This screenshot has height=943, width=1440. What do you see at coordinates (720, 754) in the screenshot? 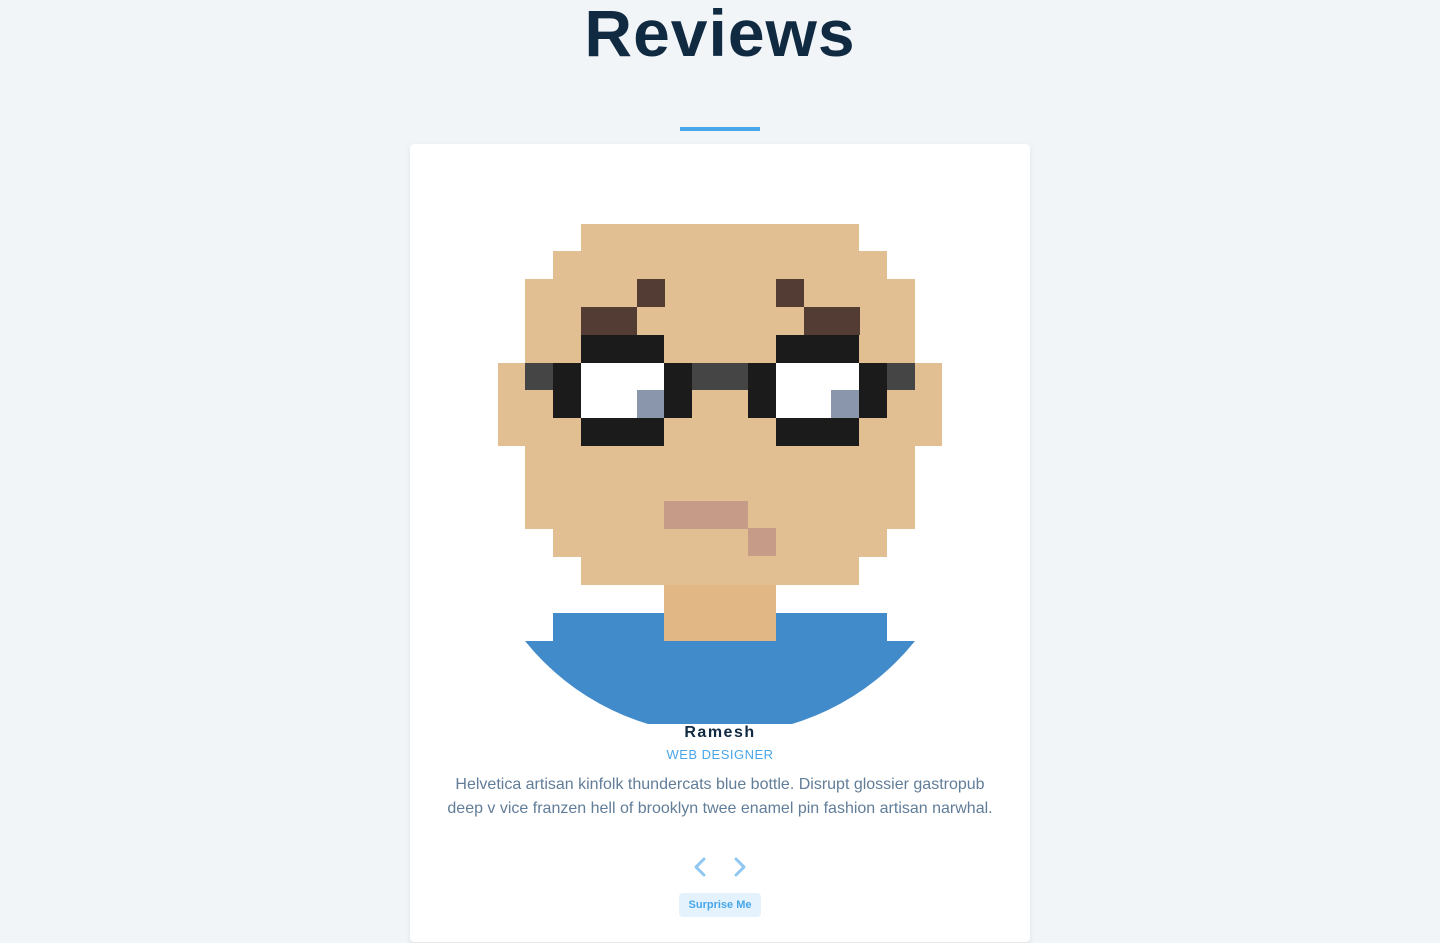
I see `reviewer-job: Web Designer` at bounding box center [720, 754].